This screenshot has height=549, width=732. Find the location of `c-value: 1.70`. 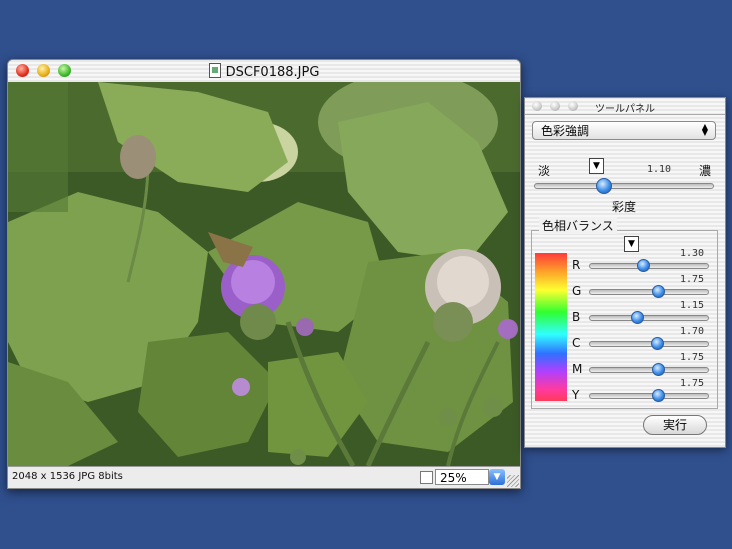

c-value: 1.70 is located at coordinates (692, 331).